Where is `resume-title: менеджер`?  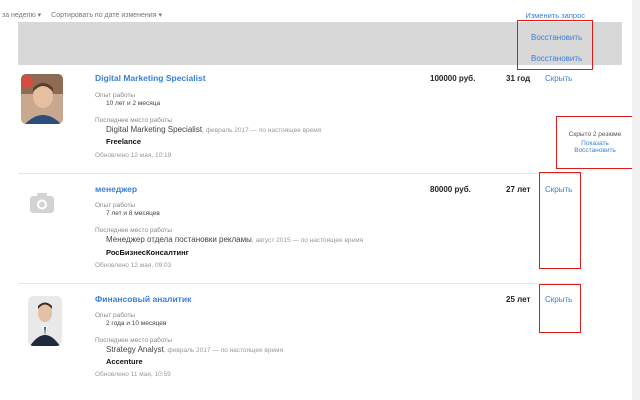
resume-title: менеджер is located at coordinates (116, 189).